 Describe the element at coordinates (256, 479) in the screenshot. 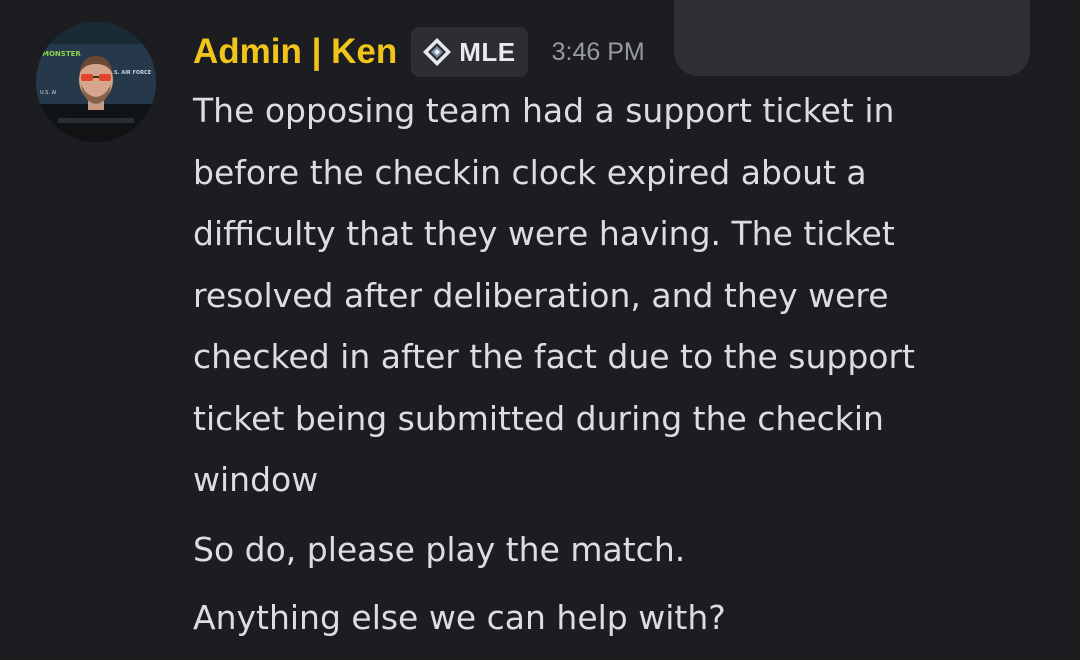

I see `message-line: window` at that location.